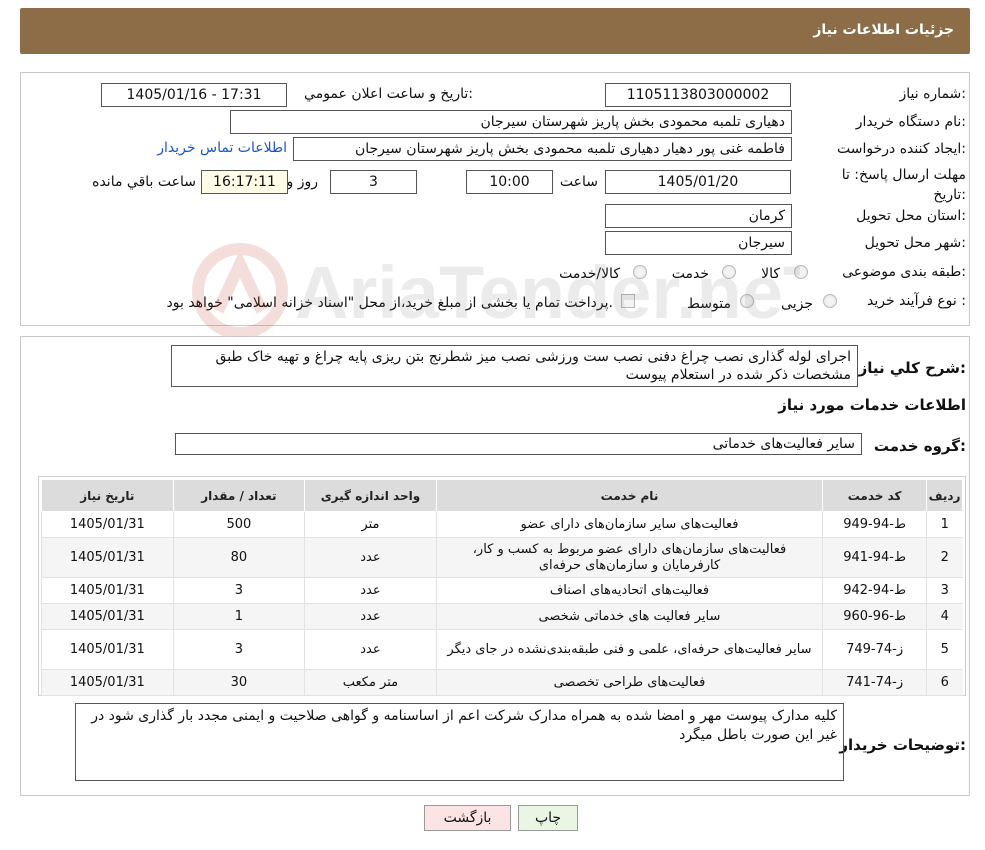  What do you see at coordinates (910, 122) in the screenshot?
I see `buyer-org-label: نام دستگاه خريدار:` at bounding box center [910, 122].